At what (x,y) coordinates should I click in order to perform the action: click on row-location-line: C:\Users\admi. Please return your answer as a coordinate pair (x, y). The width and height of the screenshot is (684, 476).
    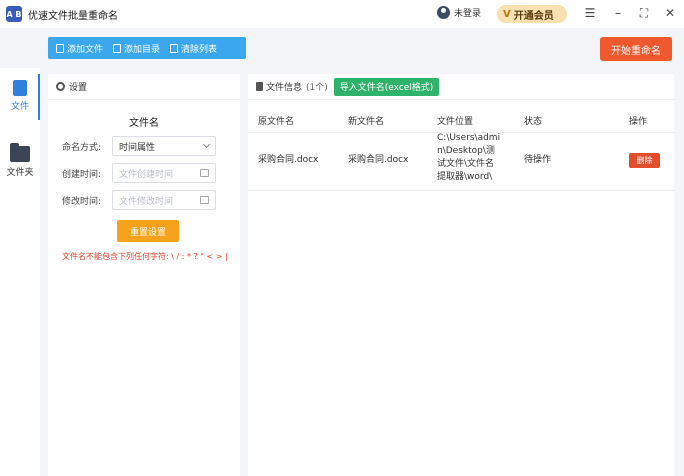
    Looking at the image, I should click on (469, 138).